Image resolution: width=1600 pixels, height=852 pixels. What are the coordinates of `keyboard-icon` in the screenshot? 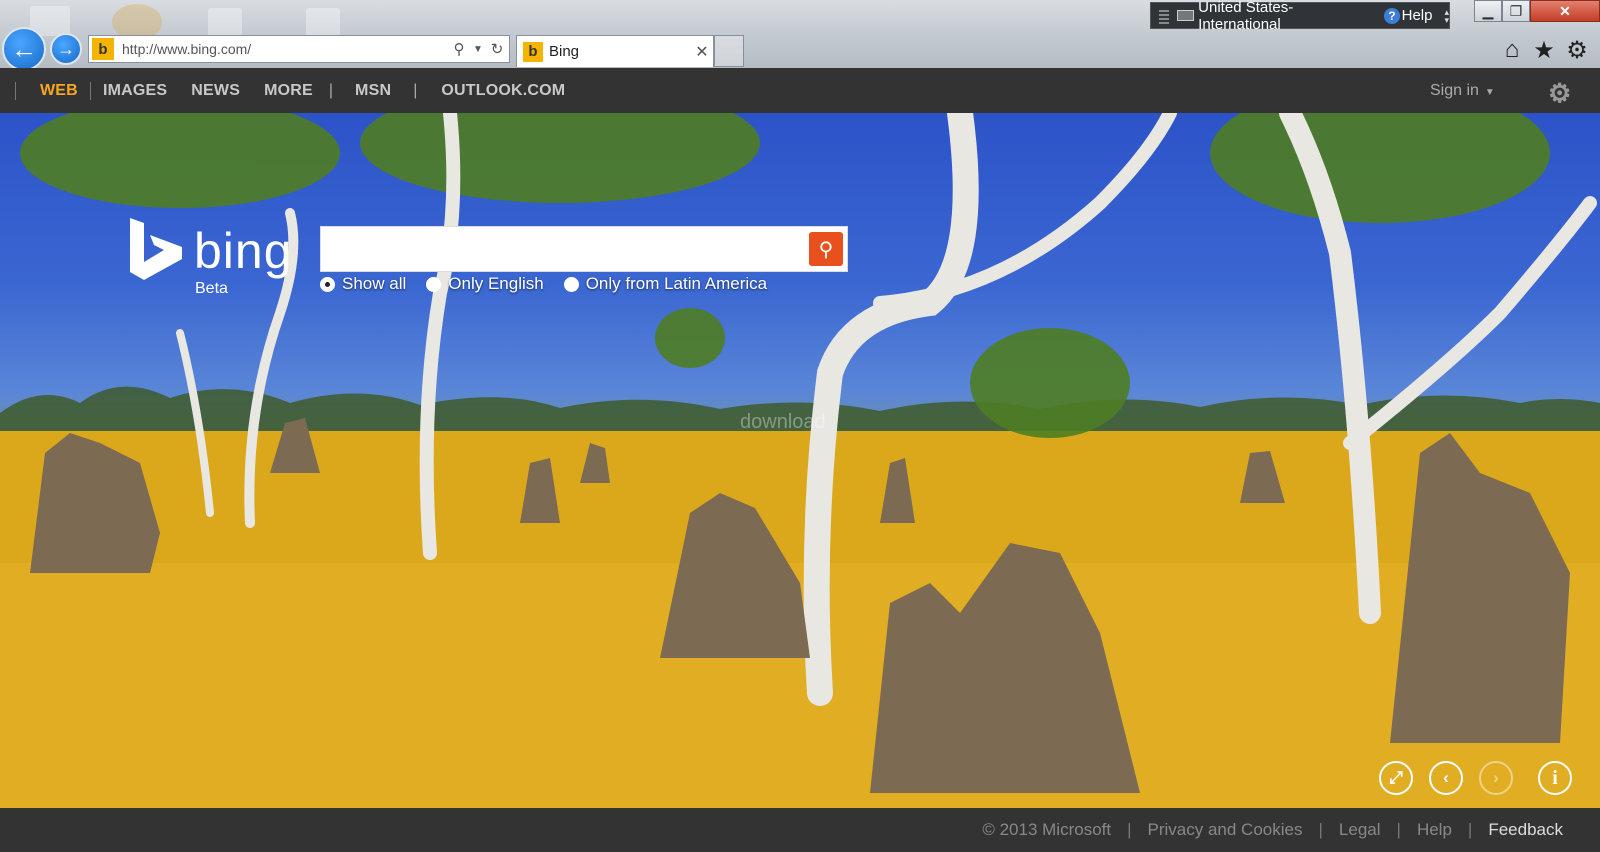 It's located at (1185, 15).